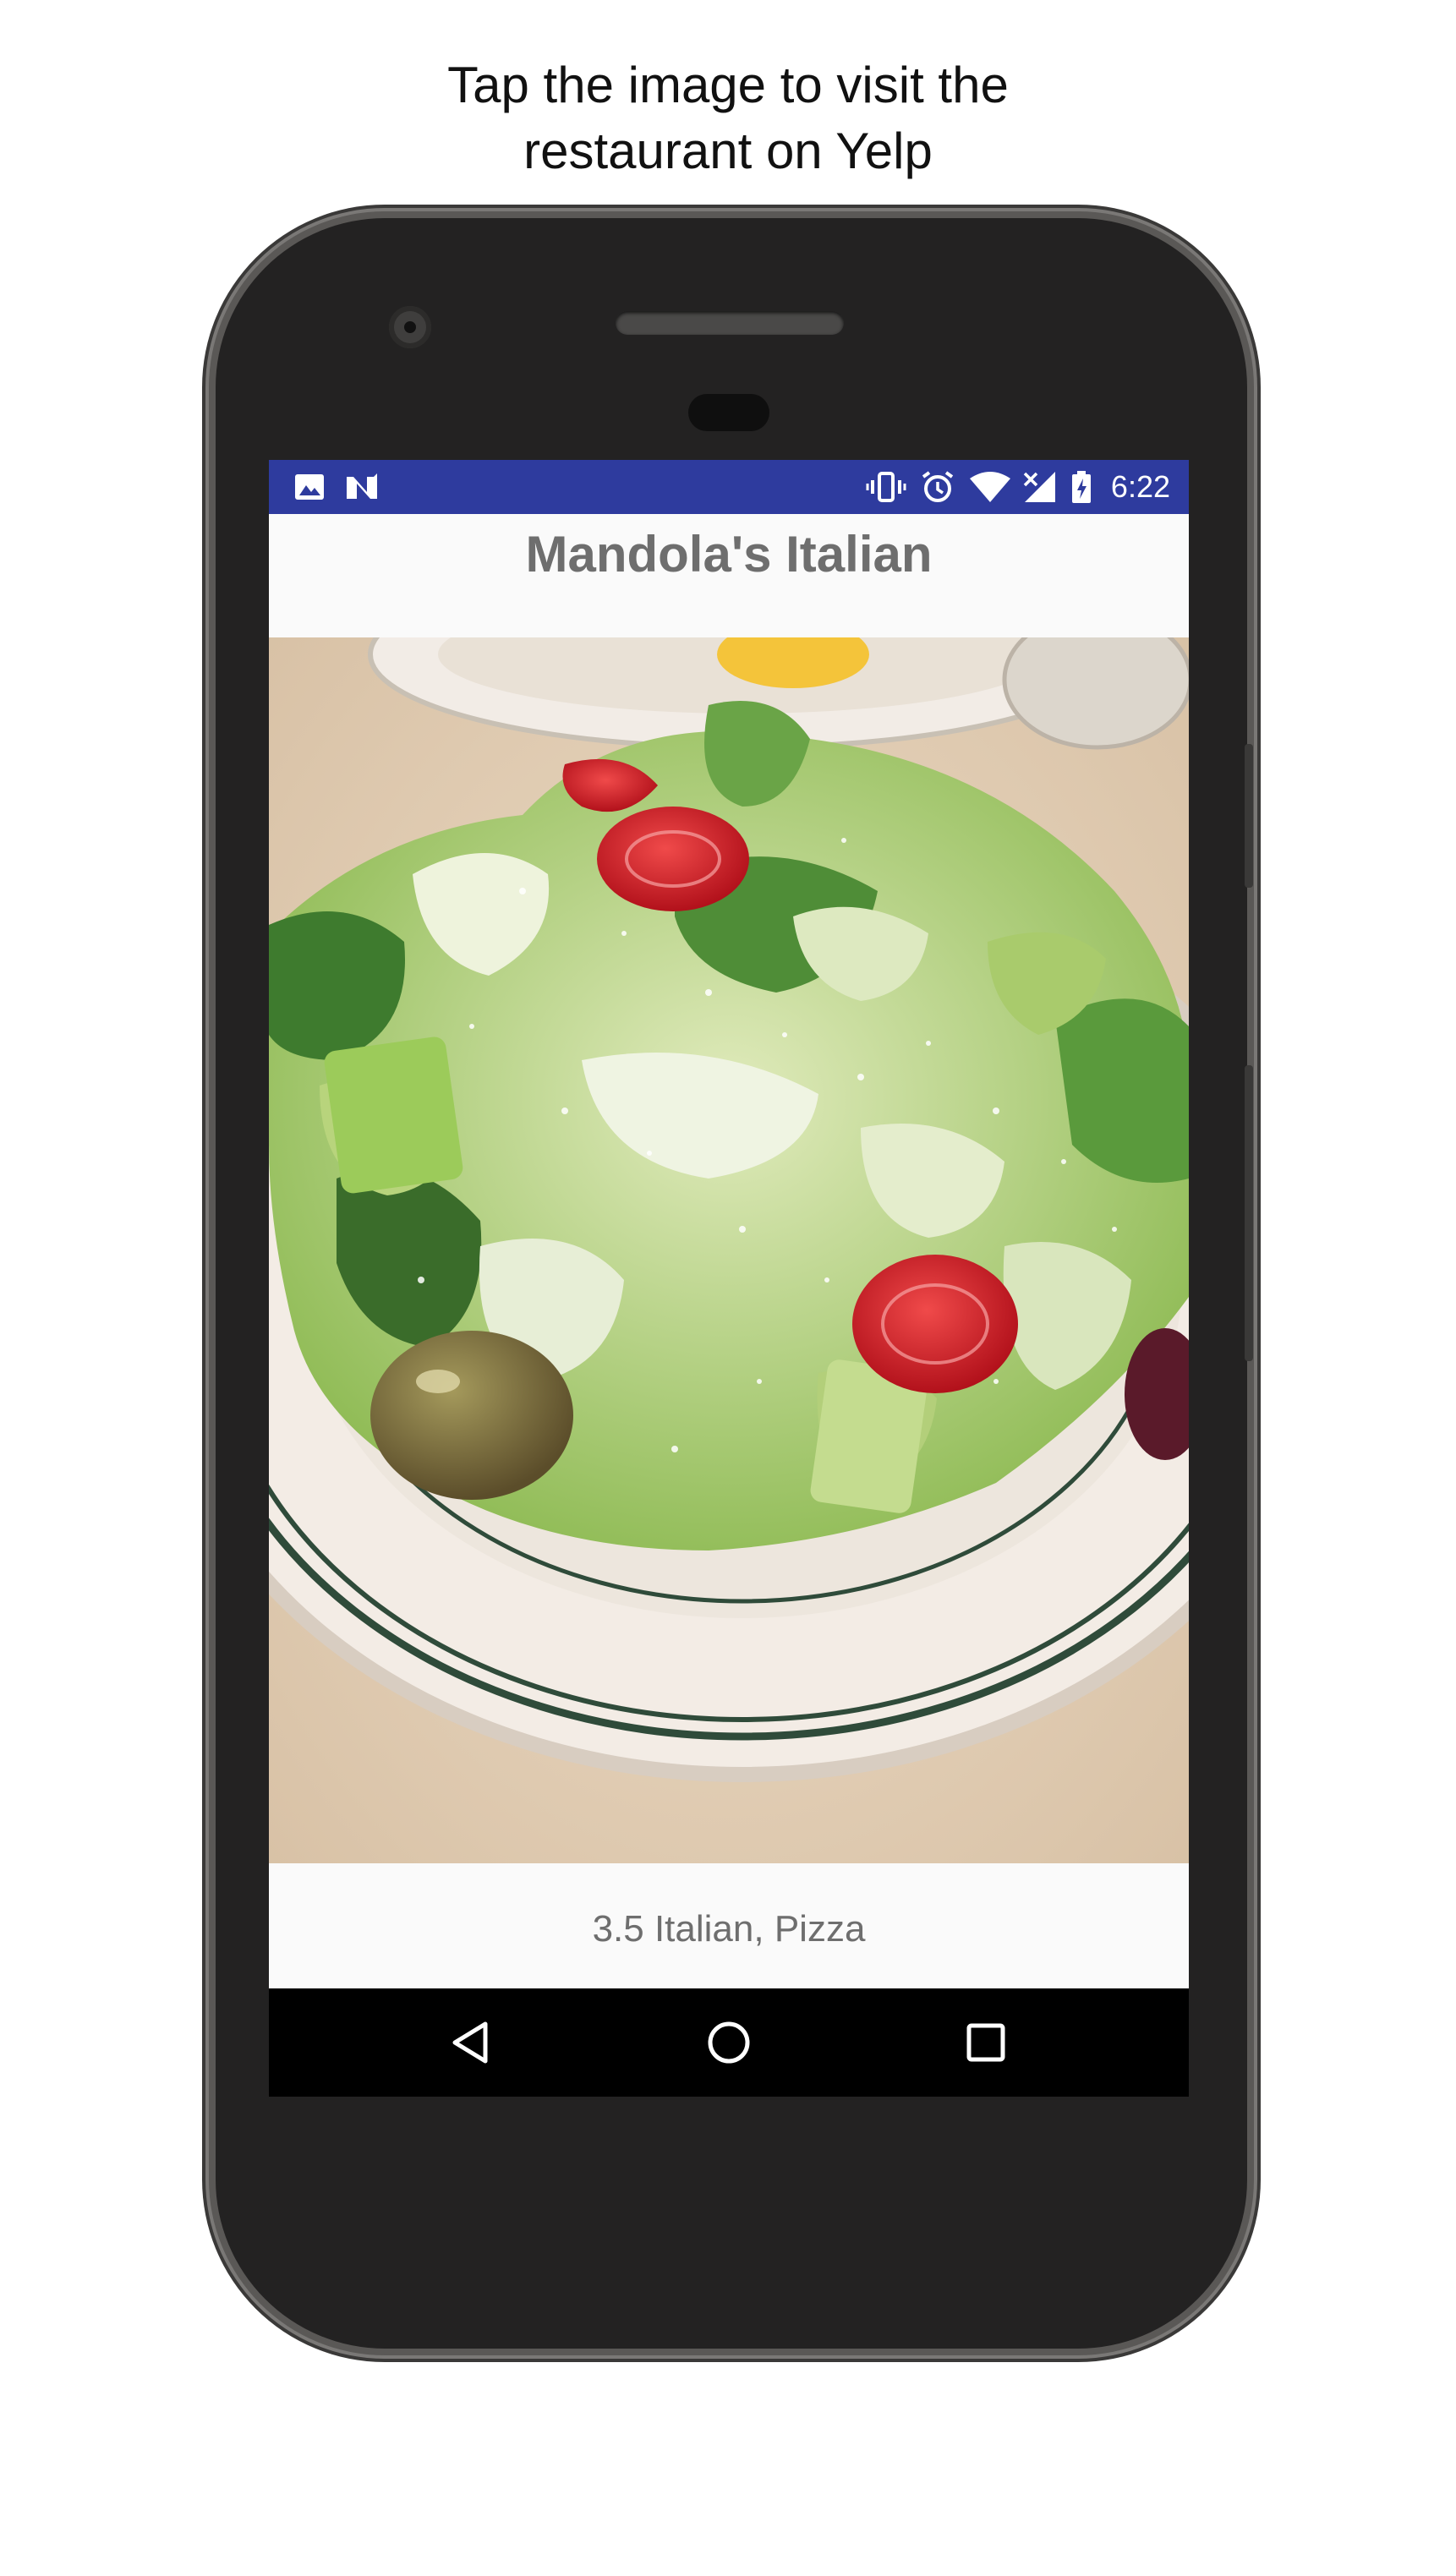  I want to click on caption-line-2: restaurant on Yelp, so click(728, 151).